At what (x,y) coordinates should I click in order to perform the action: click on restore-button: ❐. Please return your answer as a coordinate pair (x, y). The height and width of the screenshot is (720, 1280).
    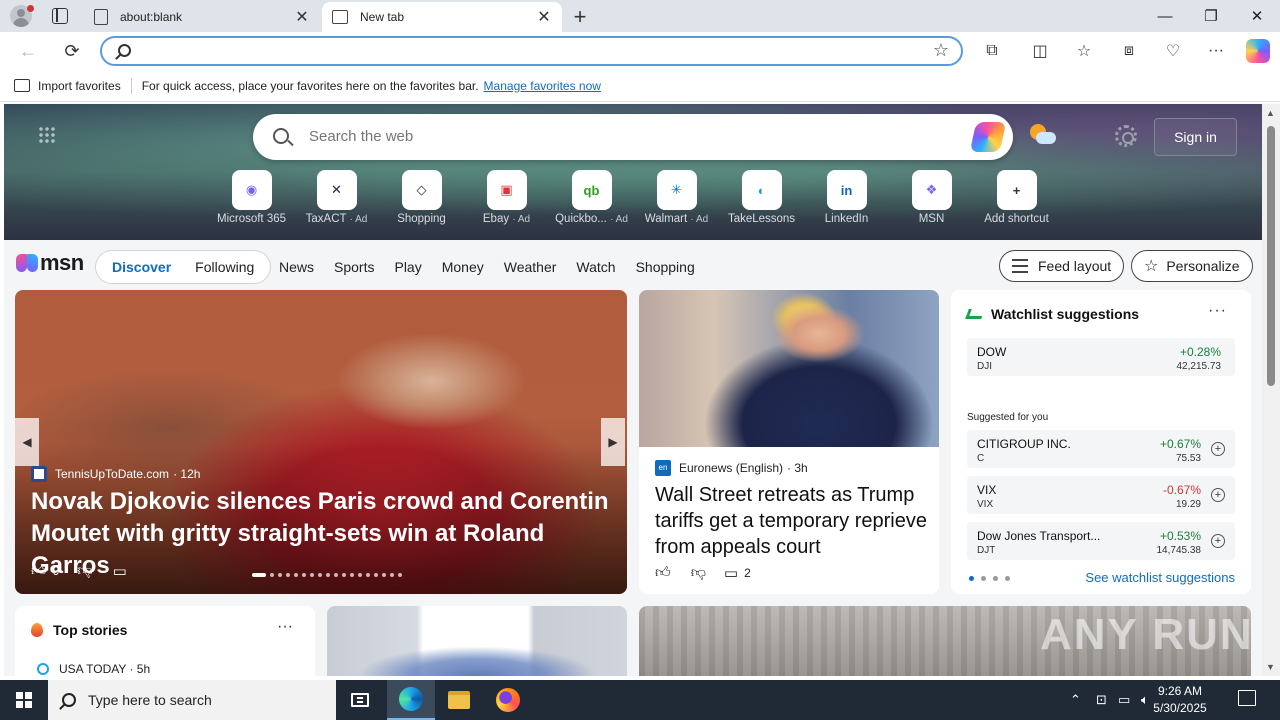
    Looking at the image, I should click on (1211, 16).